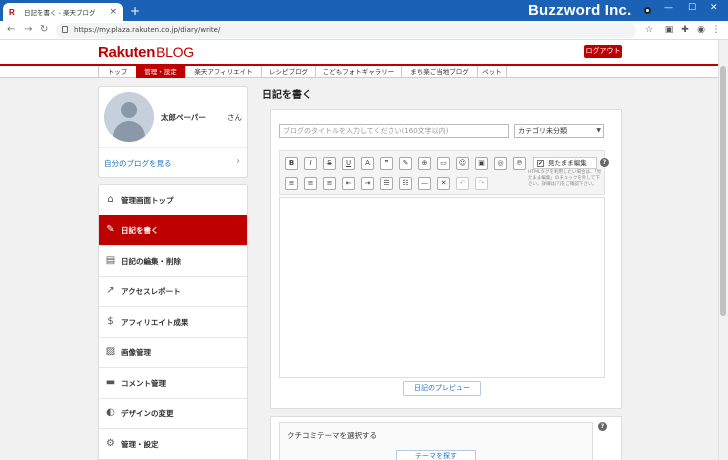 The image size is (728, 460). Describe the element at coordinates (160, 72) in the screenshot. I see `menu-item-settings: 管理・設定` at that location.